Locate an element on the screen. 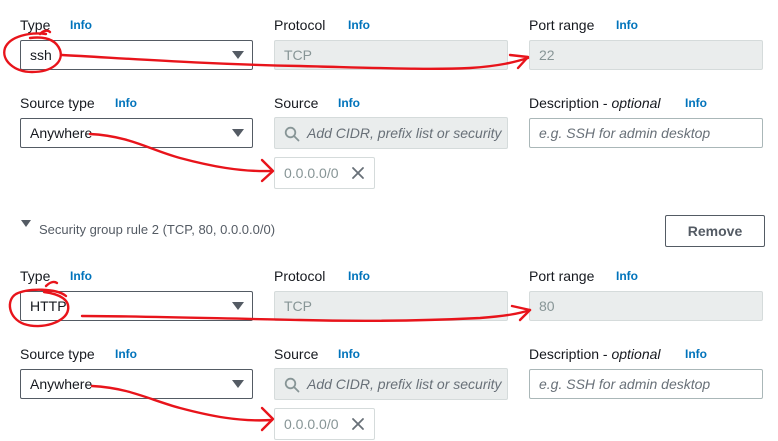 The height and width of the screenshot is (441, 778). port-range-value: 80 is located at coordinates (547, 306).